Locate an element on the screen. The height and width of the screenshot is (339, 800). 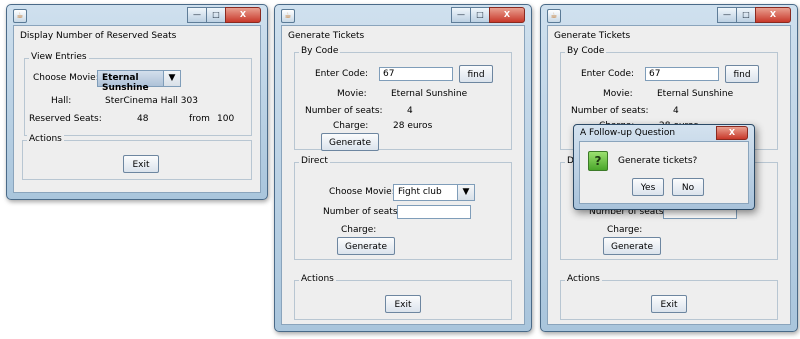
movie-select: Eternal Sunshine ▼ is located at coordinates (139, 81).